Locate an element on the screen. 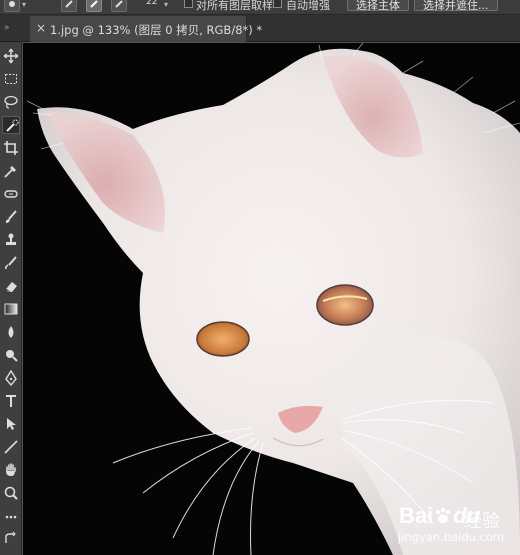 The image size is (520, 555). document-tab-title: 1.jpg @ 133% (图层 0 拷贝, RGB/8*) * is located at coordinates (156, 30).